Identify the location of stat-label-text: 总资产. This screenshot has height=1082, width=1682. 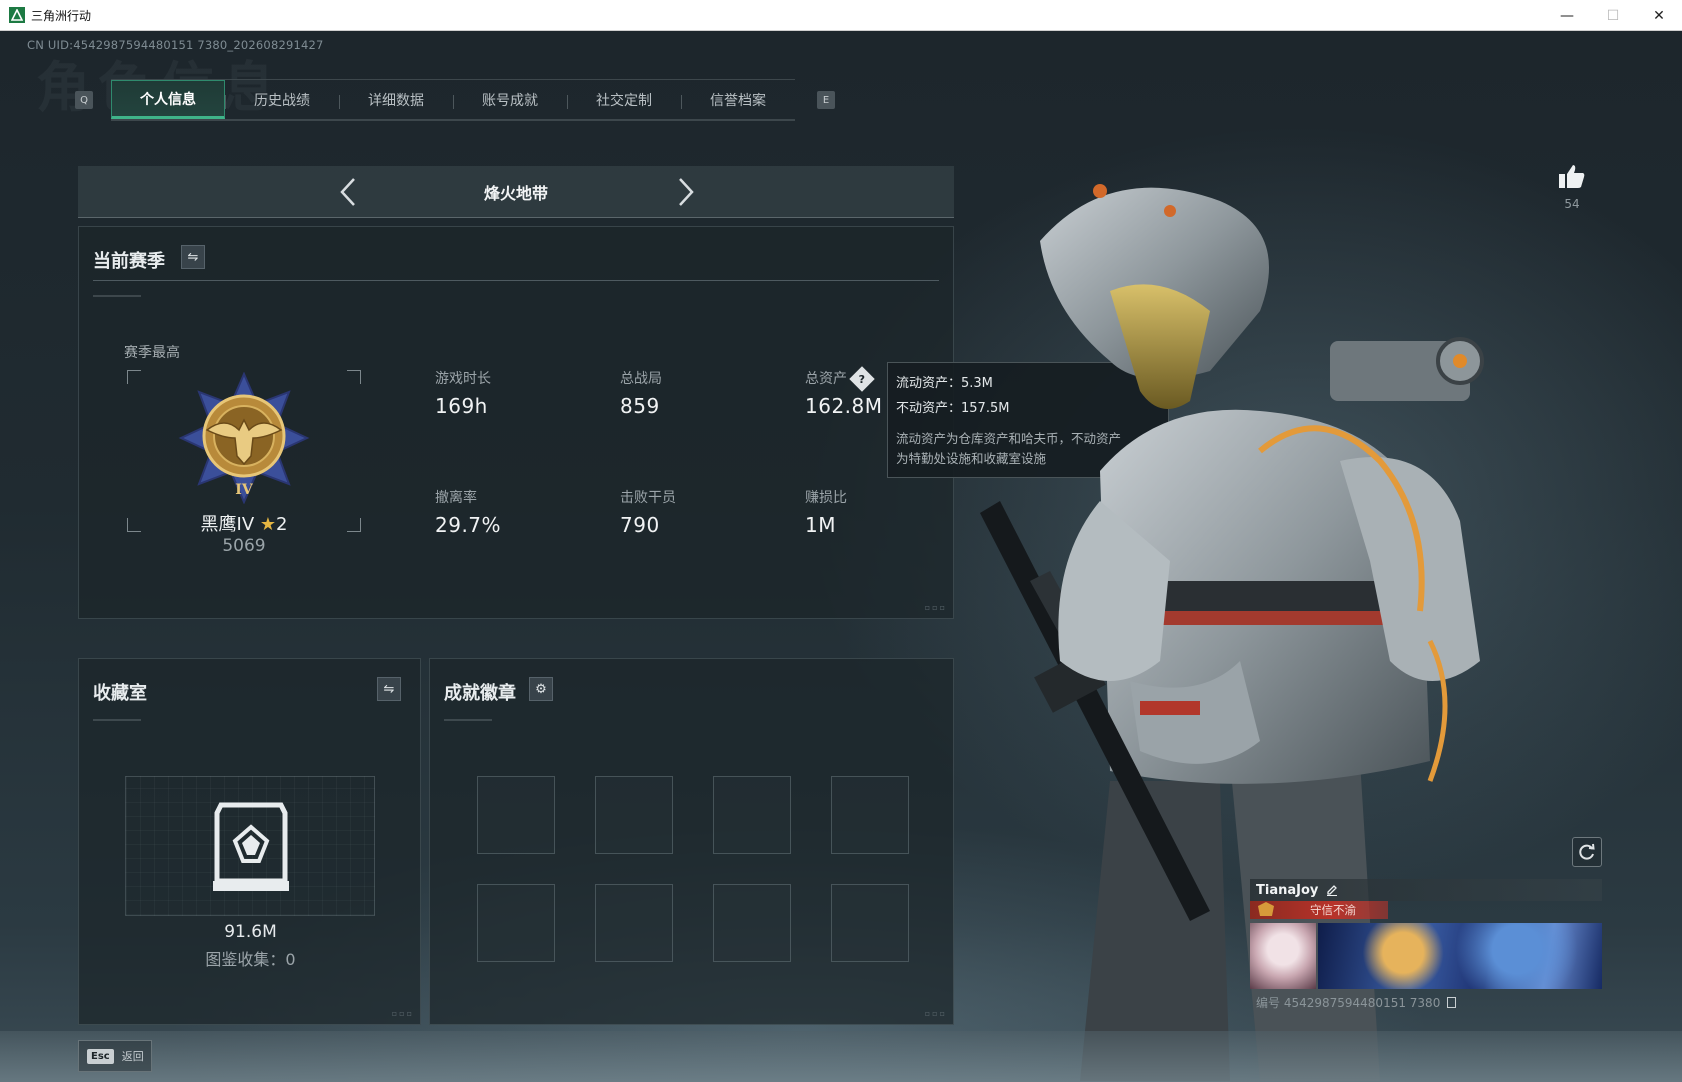
(826, 379).